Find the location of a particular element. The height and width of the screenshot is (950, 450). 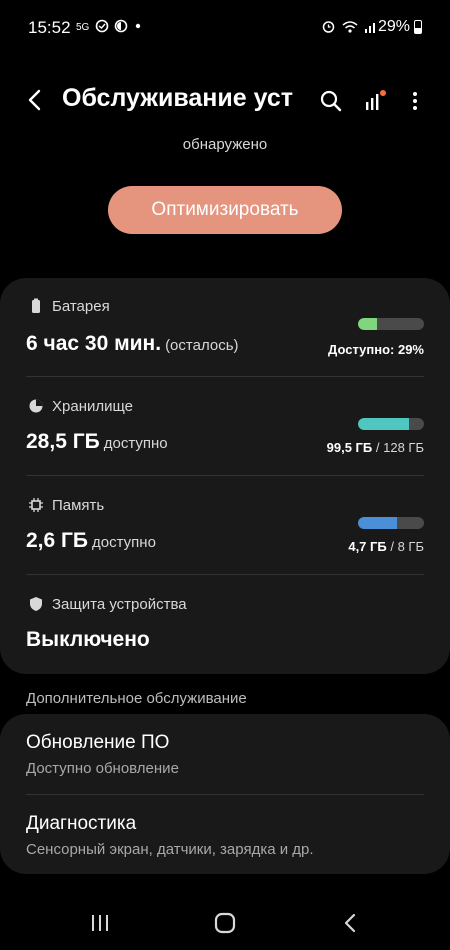

app-header: Обслуживание уст is located at coordinates (225, 102).